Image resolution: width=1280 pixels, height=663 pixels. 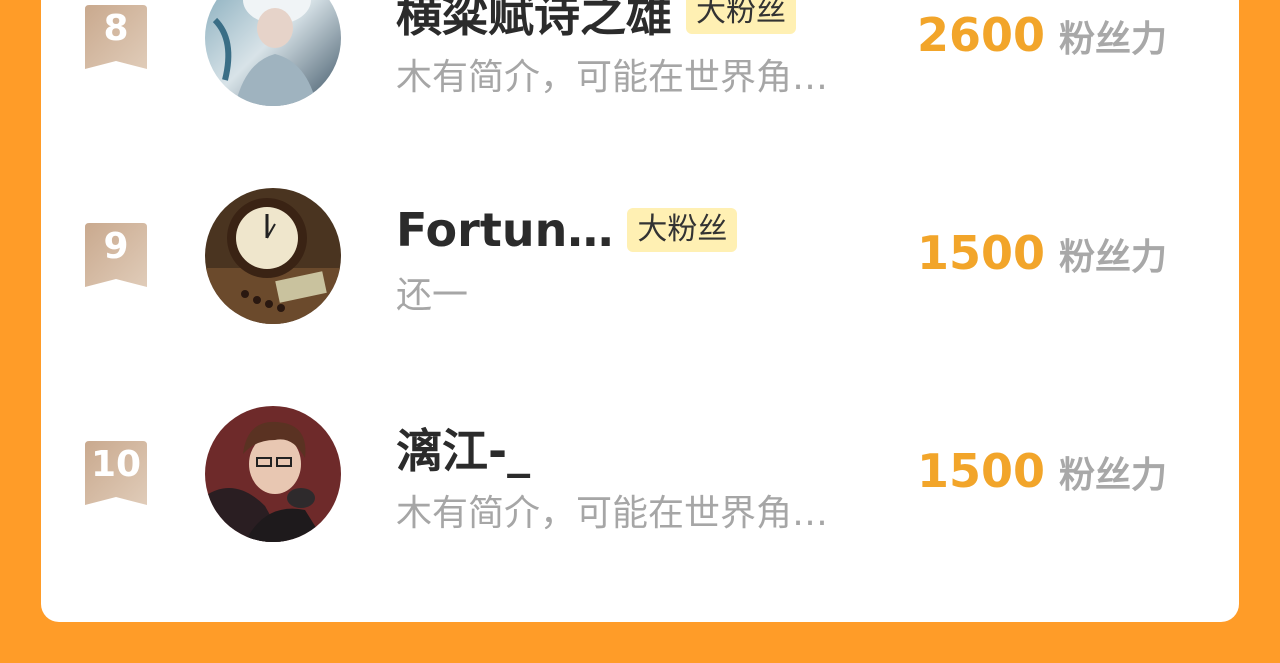 I want to click on name-line: Fortun… 大粉丝, so click(x=567, y=230).